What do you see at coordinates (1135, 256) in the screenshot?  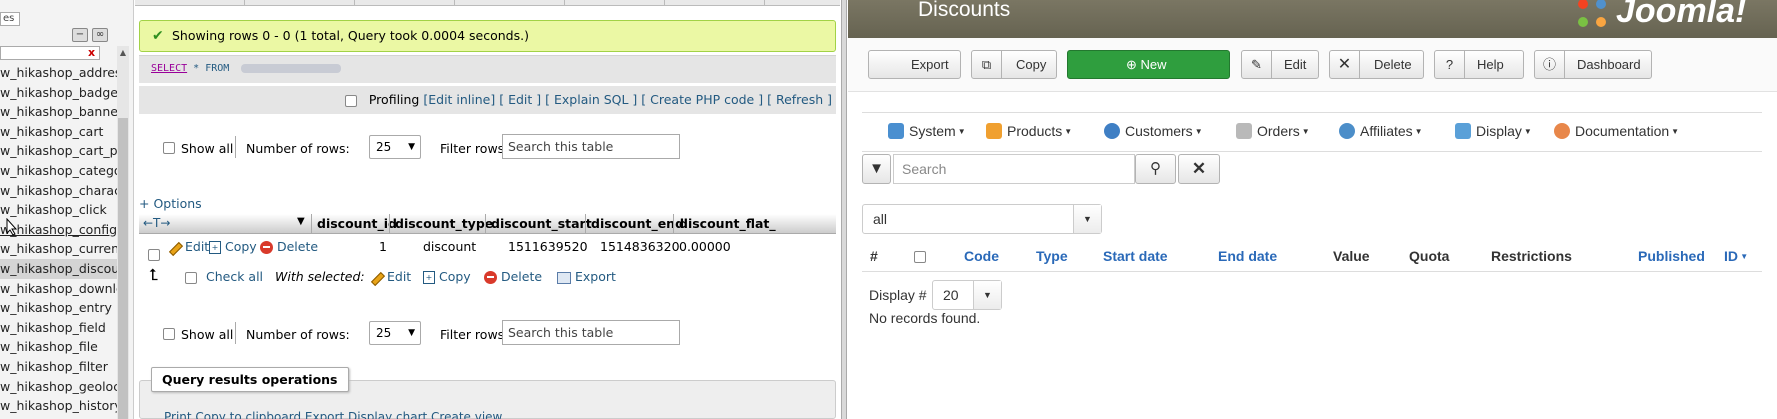 I see `header-start-date: Start date` at bounding box center [1135, 256].